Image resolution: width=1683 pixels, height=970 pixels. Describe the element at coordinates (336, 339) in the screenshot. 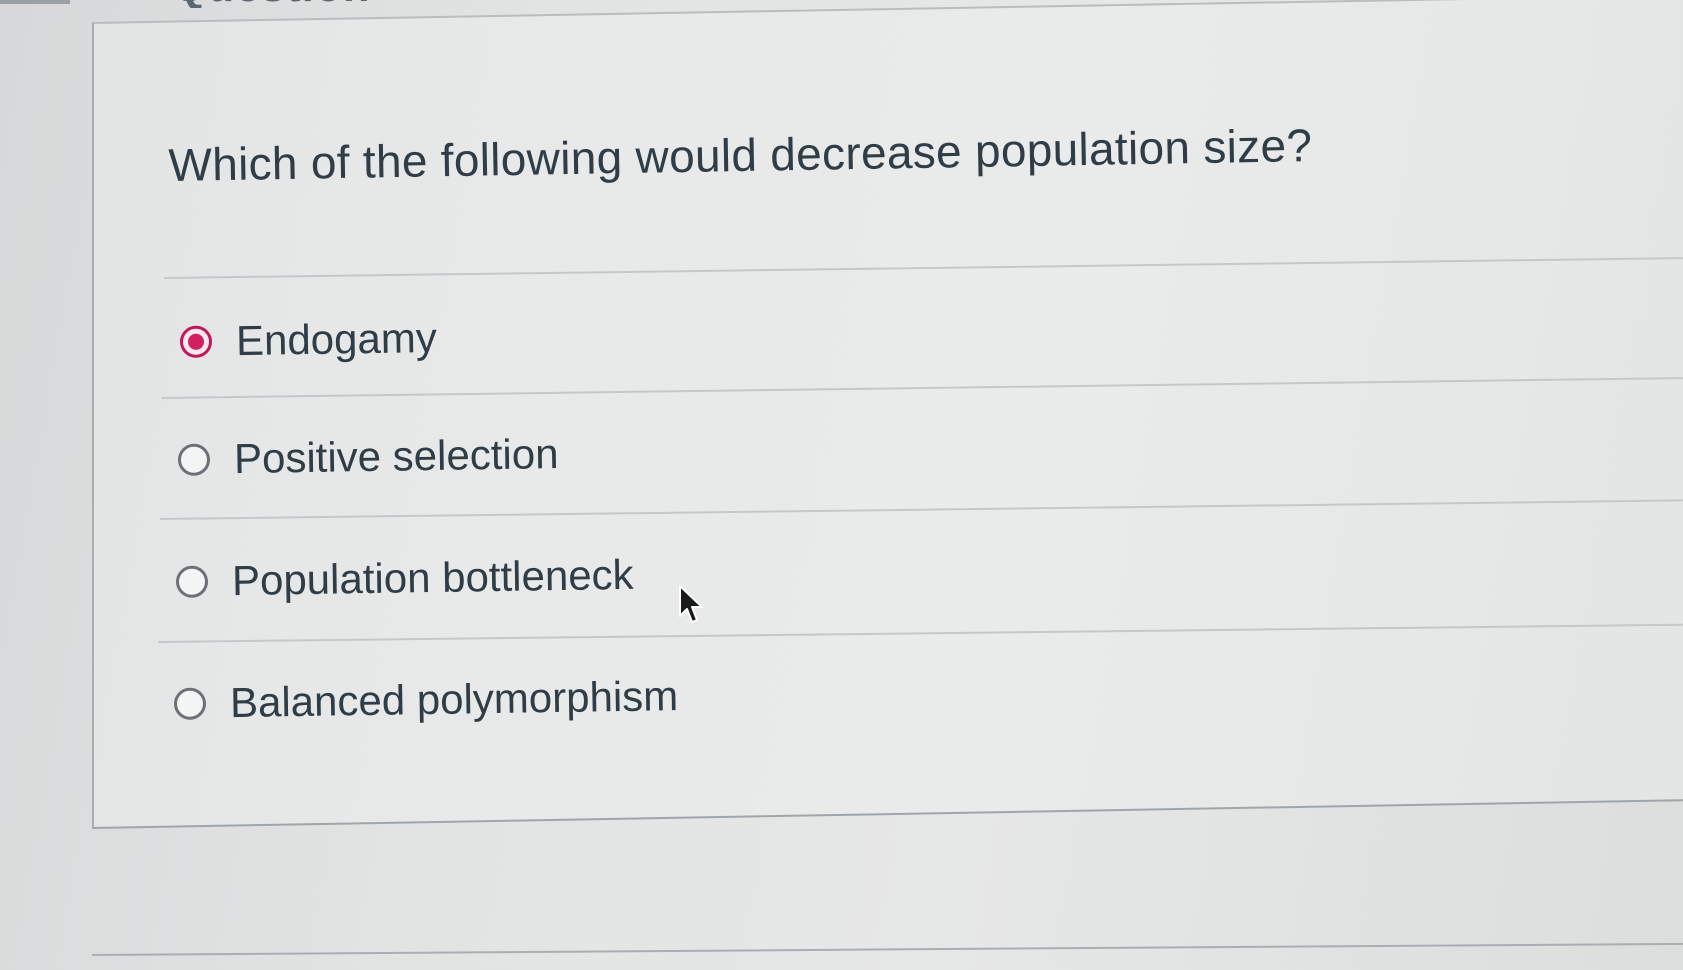

I see `answer-label: Endogamy` at that location.